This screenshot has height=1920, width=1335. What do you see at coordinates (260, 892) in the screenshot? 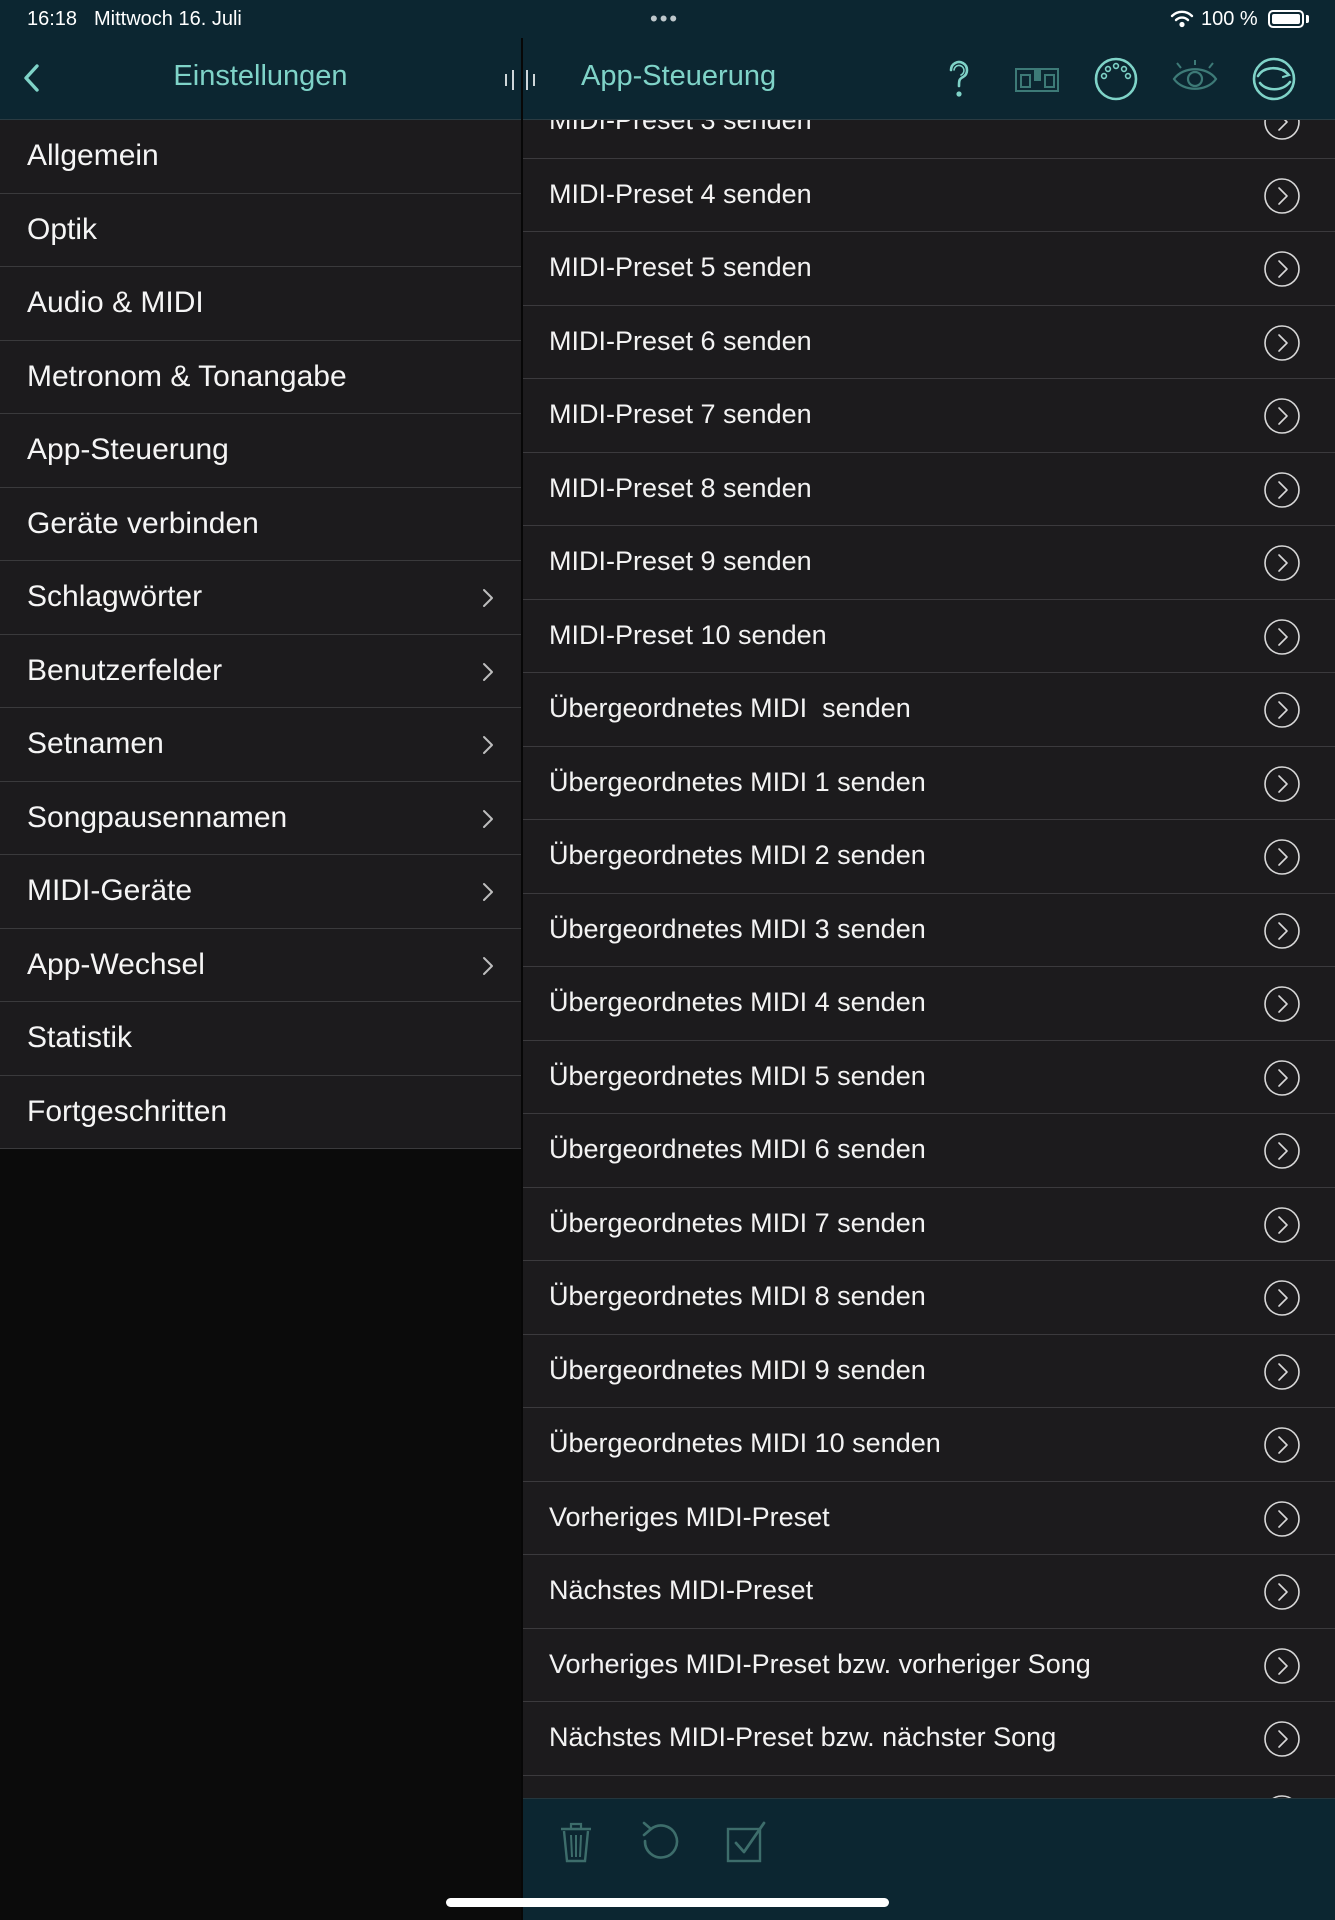
I see `sidebar-item: MIDI-Geräte` at bounding box center [260, 892].